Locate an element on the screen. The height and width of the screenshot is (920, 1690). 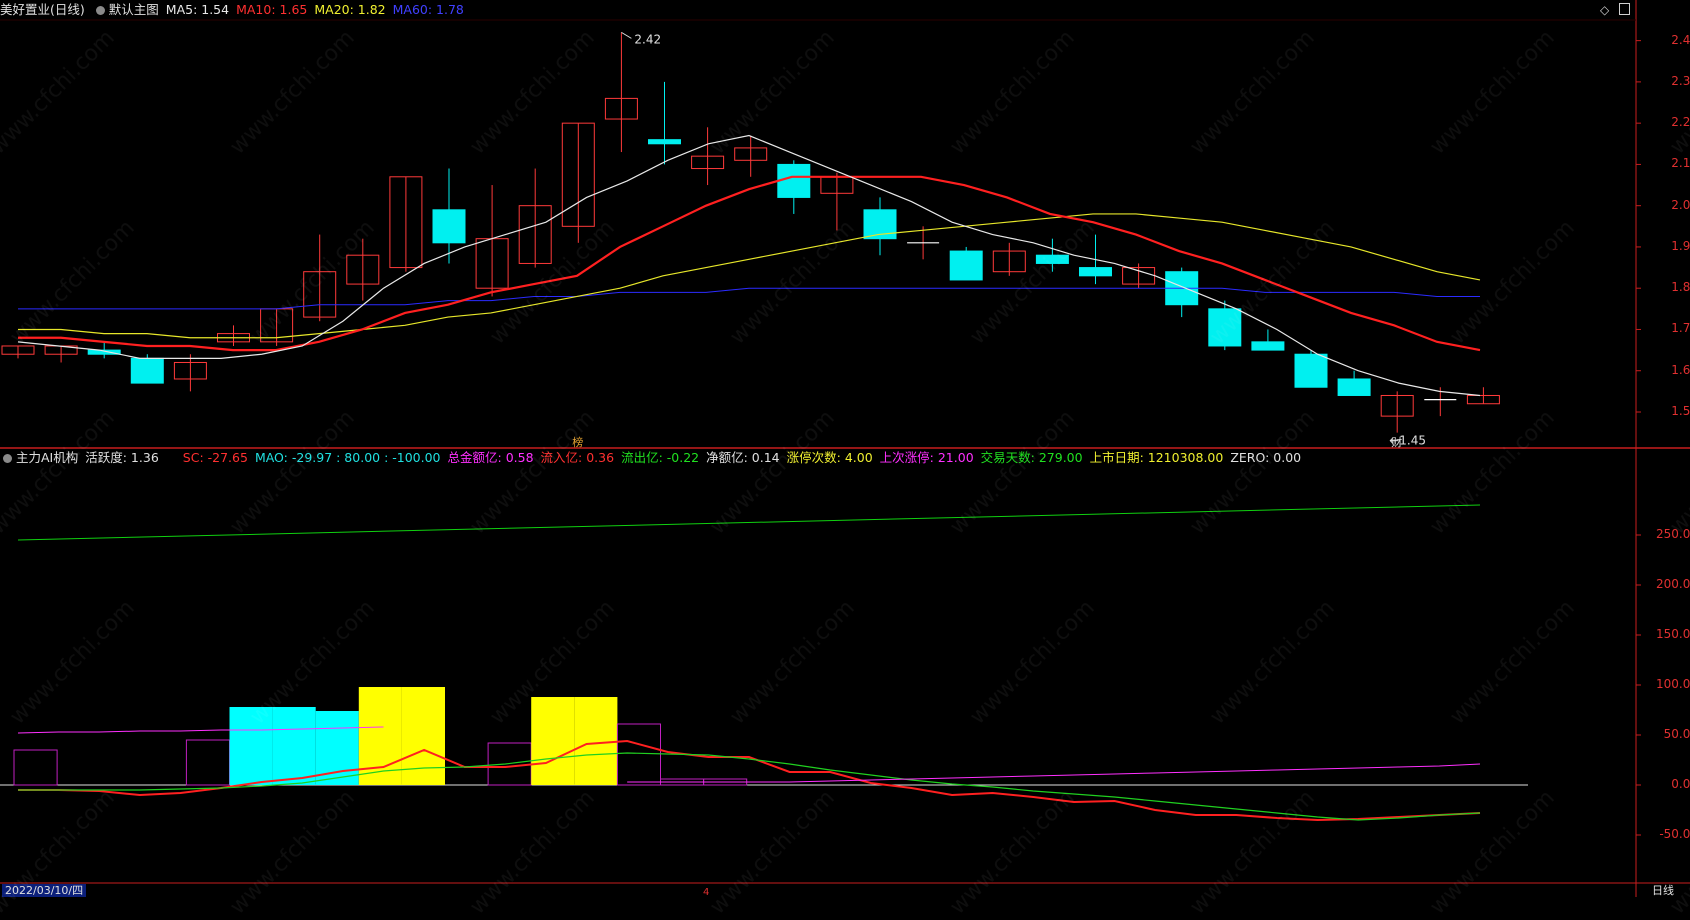
price-tick-label: 2.40 is located at coordinates (1680, 39).